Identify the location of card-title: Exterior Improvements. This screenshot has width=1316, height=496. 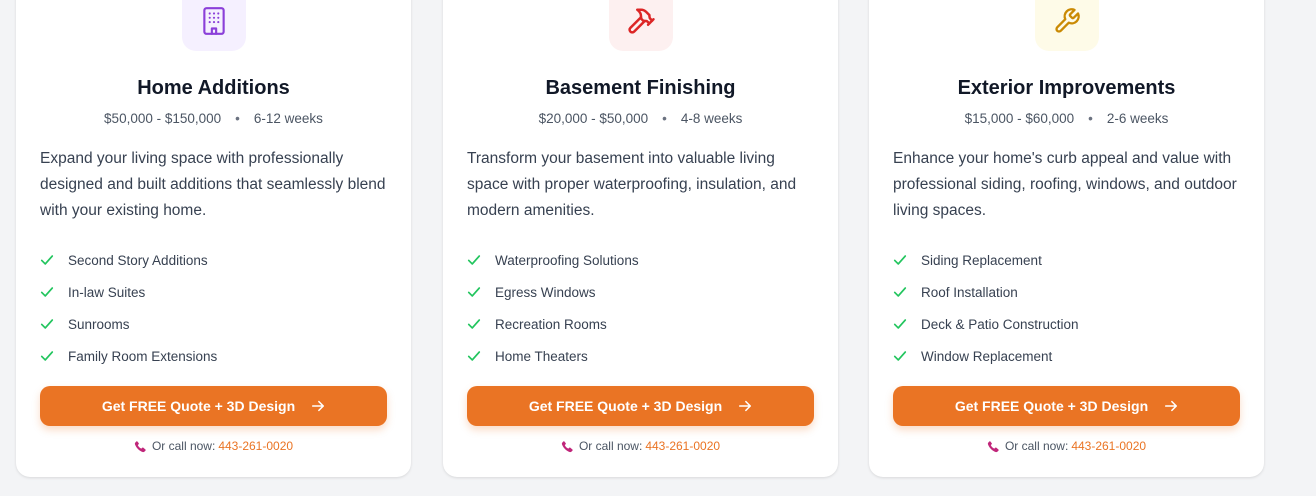
(1066, 88).